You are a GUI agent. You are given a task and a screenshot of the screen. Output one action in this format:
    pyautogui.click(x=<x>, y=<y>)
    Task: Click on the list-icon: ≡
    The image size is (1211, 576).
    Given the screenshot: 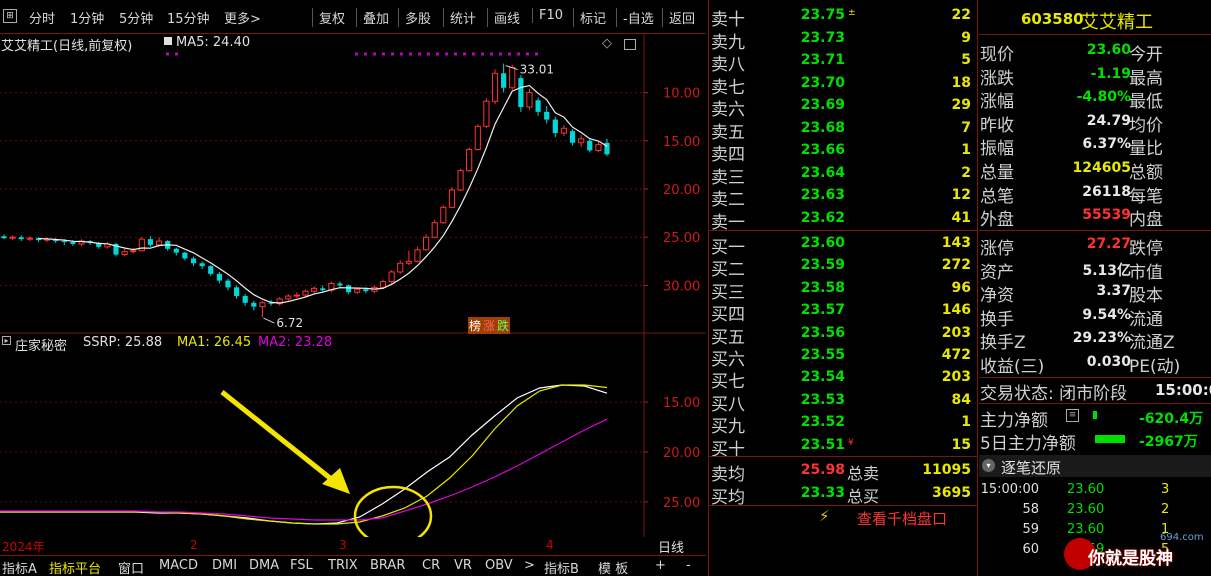 What is the action you would take?
    pyautogui.click(x=1072, y=415)
    